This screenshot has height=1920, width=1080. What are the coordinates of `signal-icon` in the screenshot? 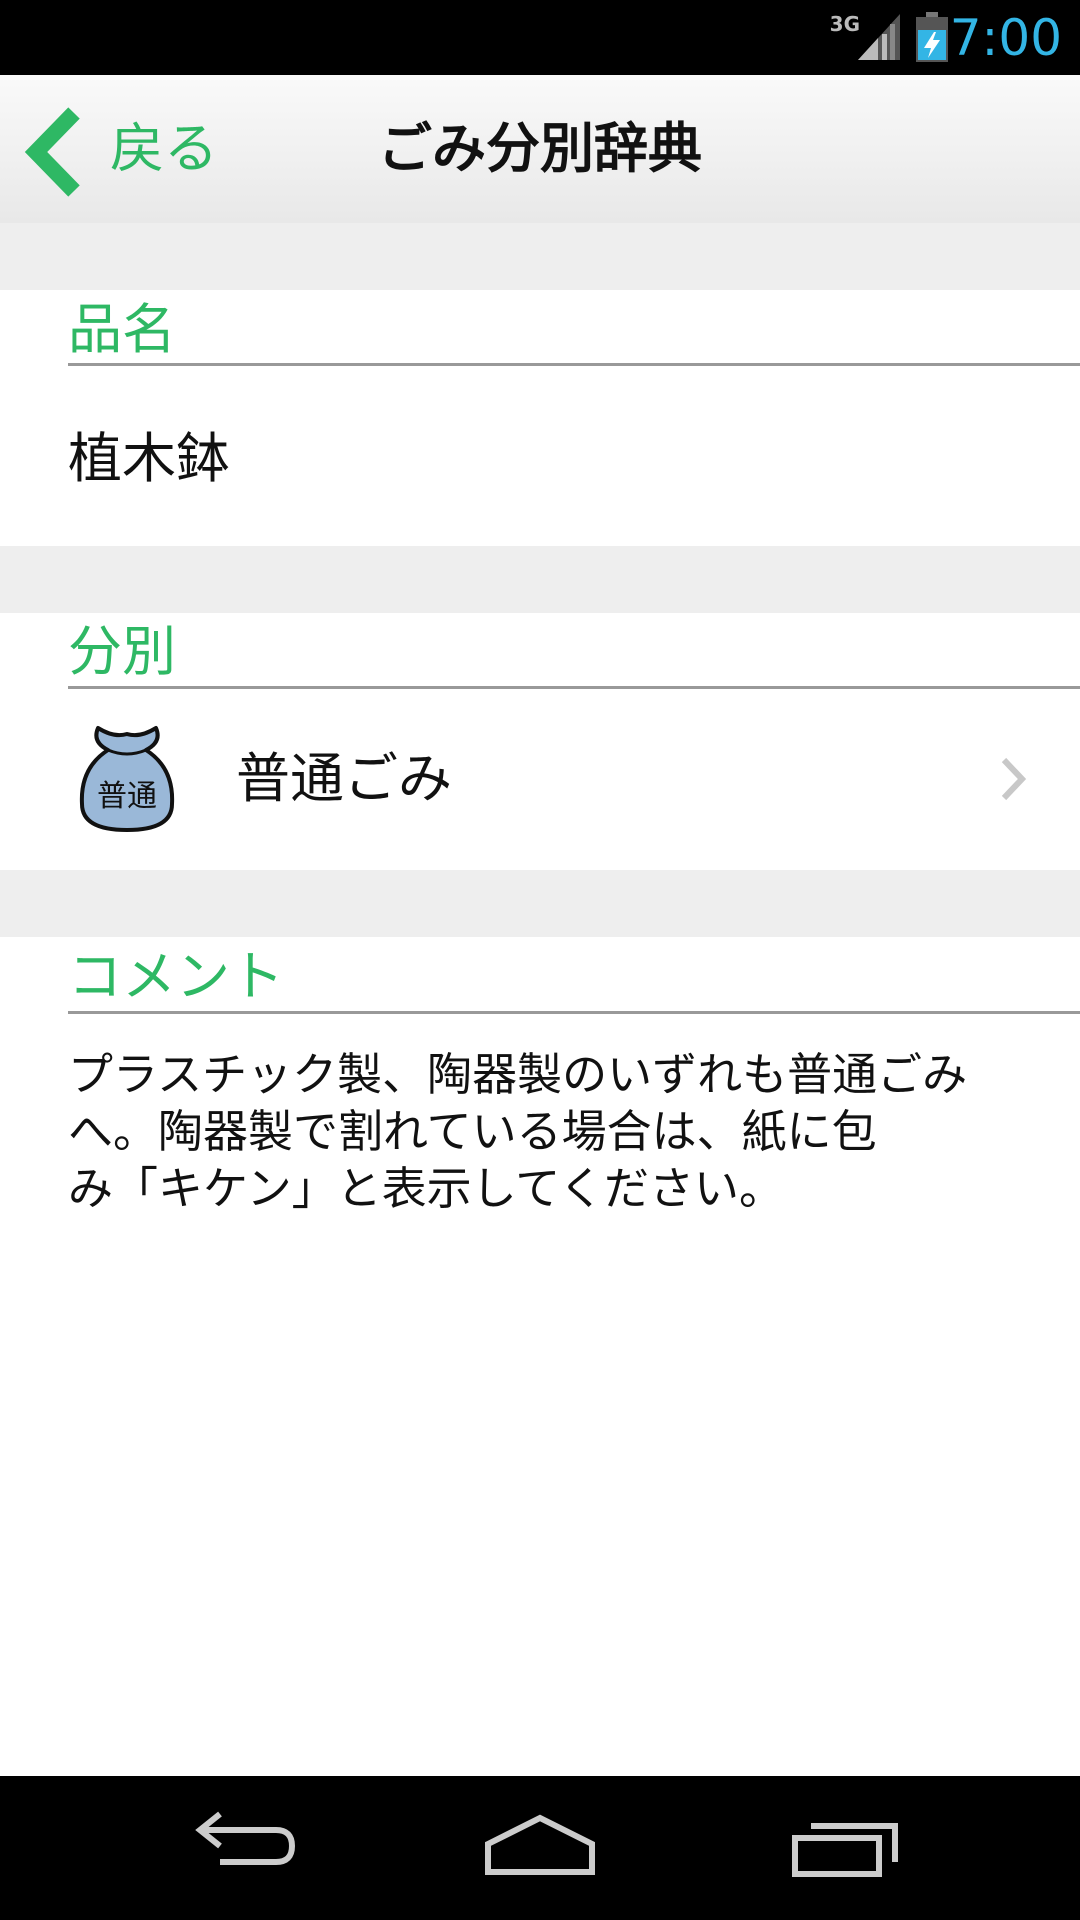 It's located at (879, 37).